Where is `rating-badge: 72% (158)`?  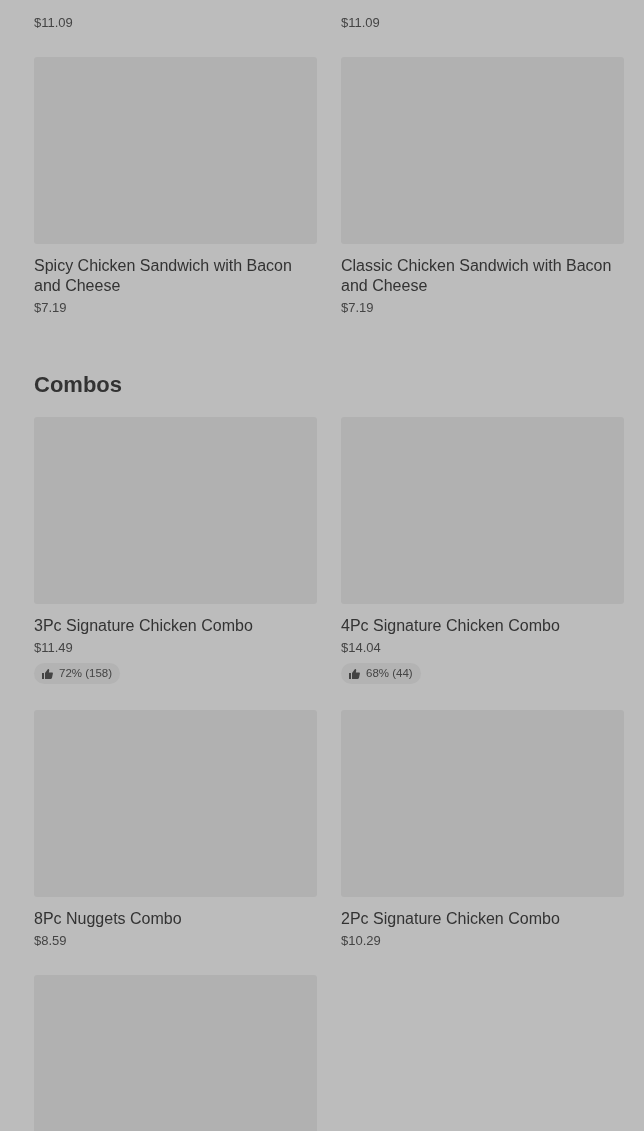
rating-badge: 72% (158) is located at coordinates (77, 674).